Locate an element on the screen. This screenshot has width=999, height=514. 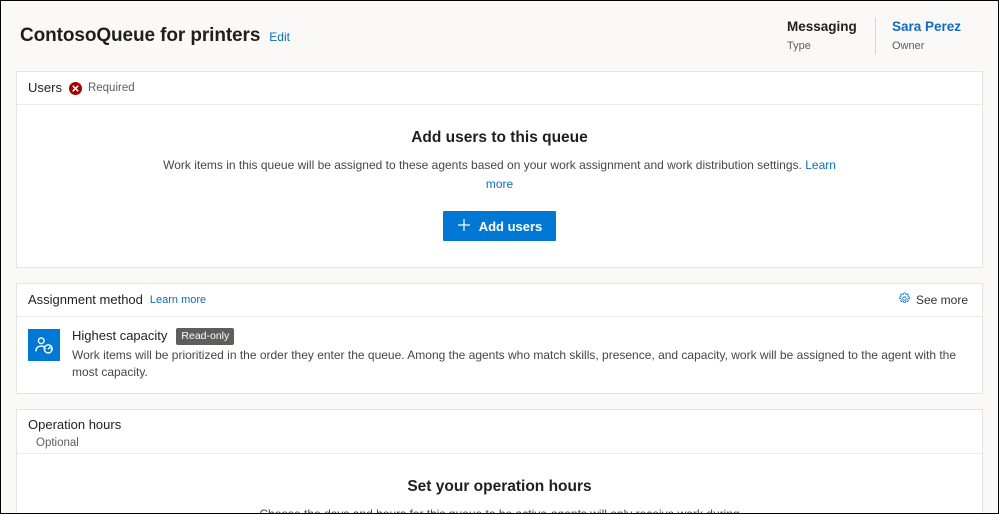
users-section-title: Users is located at coordinates (45, 87).